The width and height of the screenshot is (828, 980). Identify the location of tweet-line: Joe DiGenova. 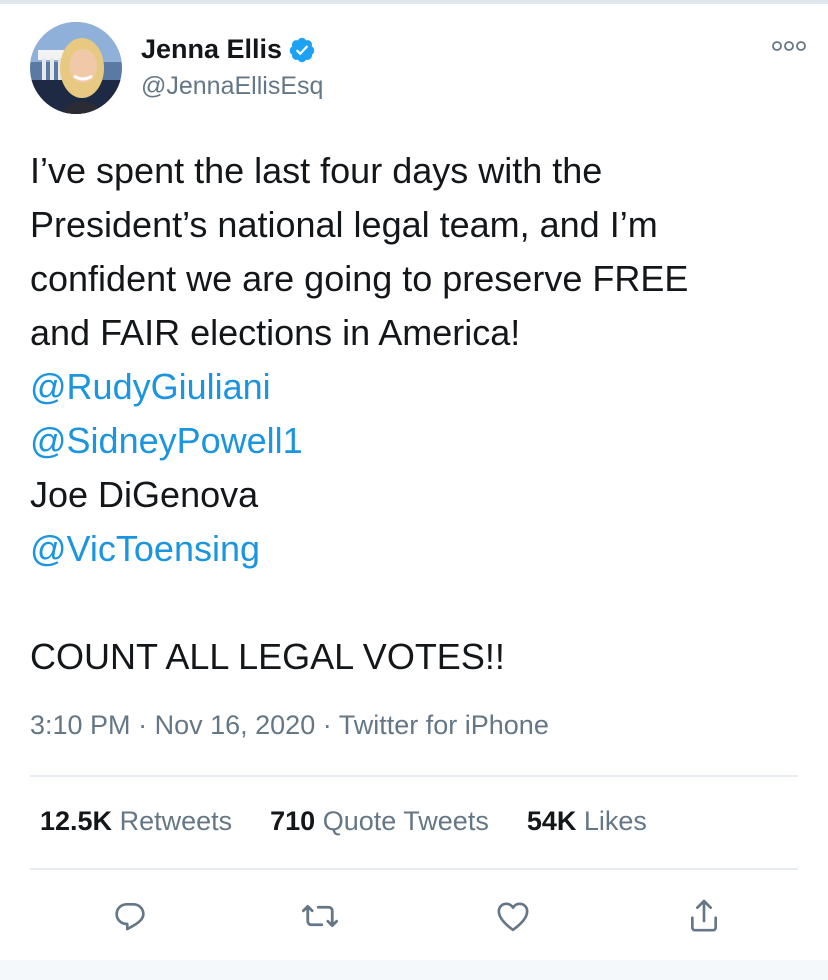
(144, 494).